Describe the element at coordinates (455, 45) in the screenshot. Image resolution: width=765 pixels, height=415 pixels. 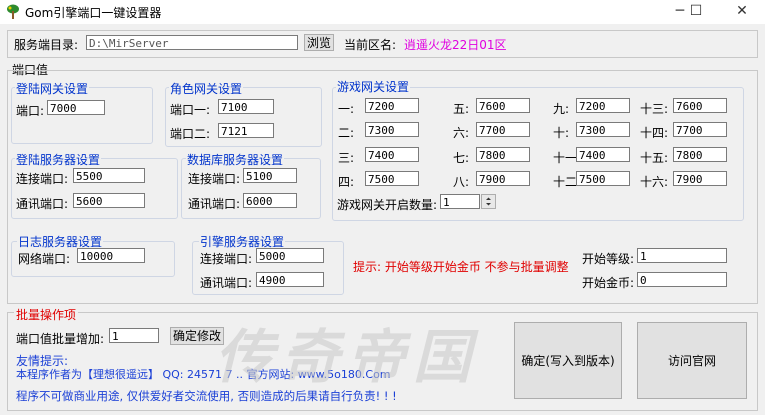
I see `zone-value: 逍遥火龙22日01区` at that location.